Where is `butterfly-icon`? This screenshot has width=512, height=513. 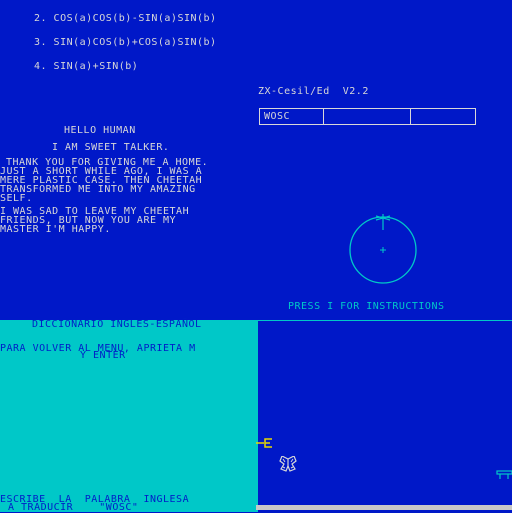 butterfly-icon is located at coordinates (288, 464).